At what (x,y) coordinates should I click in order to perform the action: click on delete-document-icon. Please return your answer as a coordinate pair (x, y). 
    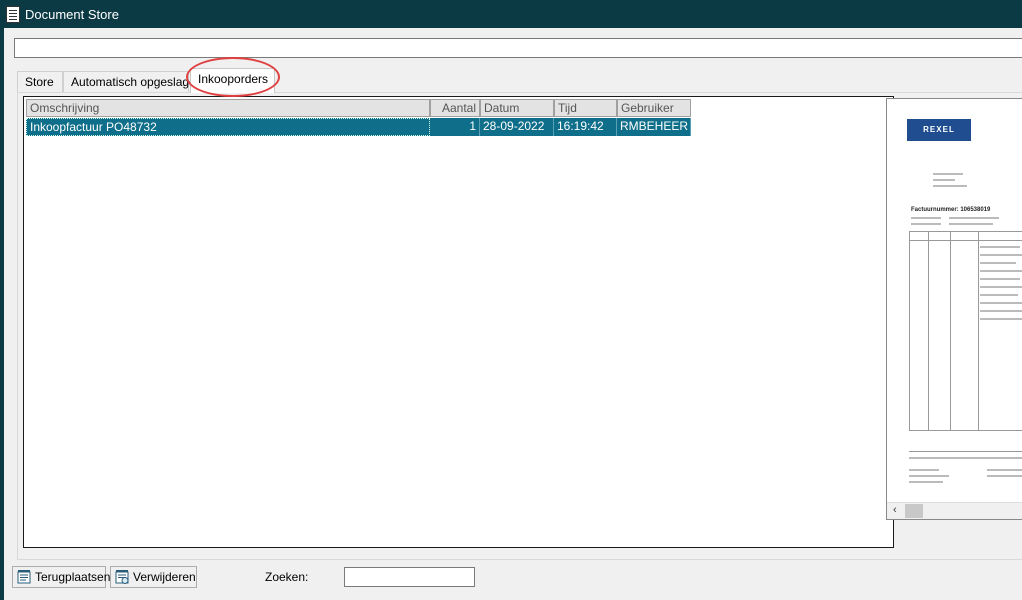
    Looking at the image, I should click on (122, 577).